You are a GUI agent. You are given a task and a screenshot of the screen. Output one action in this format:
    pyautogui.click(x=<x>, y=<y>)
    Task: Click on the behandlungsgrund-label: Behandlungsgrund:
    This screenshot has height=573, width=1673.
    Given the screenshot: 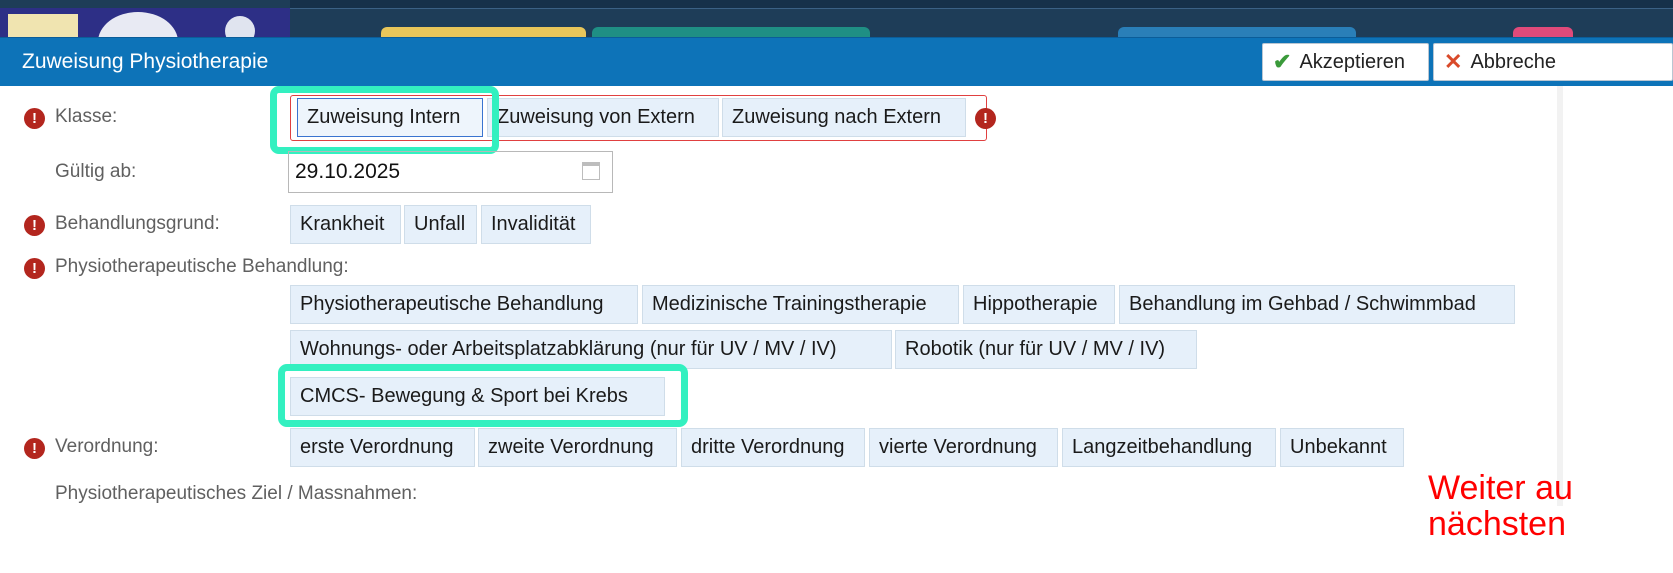 What is the action you would take?
    pyautogui.click(x=137, y=223)
    